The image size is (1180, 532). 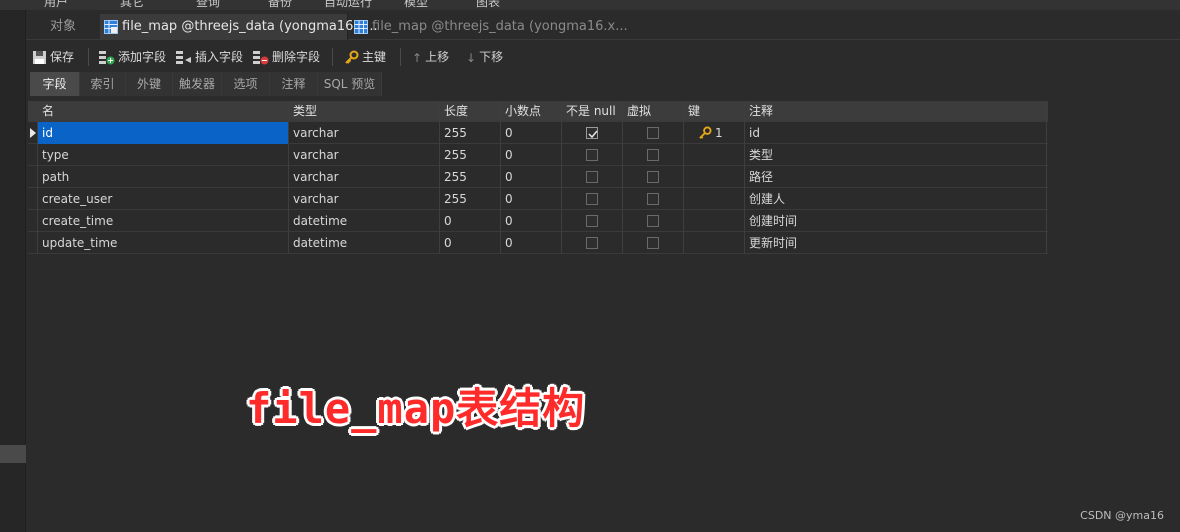 I want to click on field-comment-cell: 路径, so click(x=896, y=177).